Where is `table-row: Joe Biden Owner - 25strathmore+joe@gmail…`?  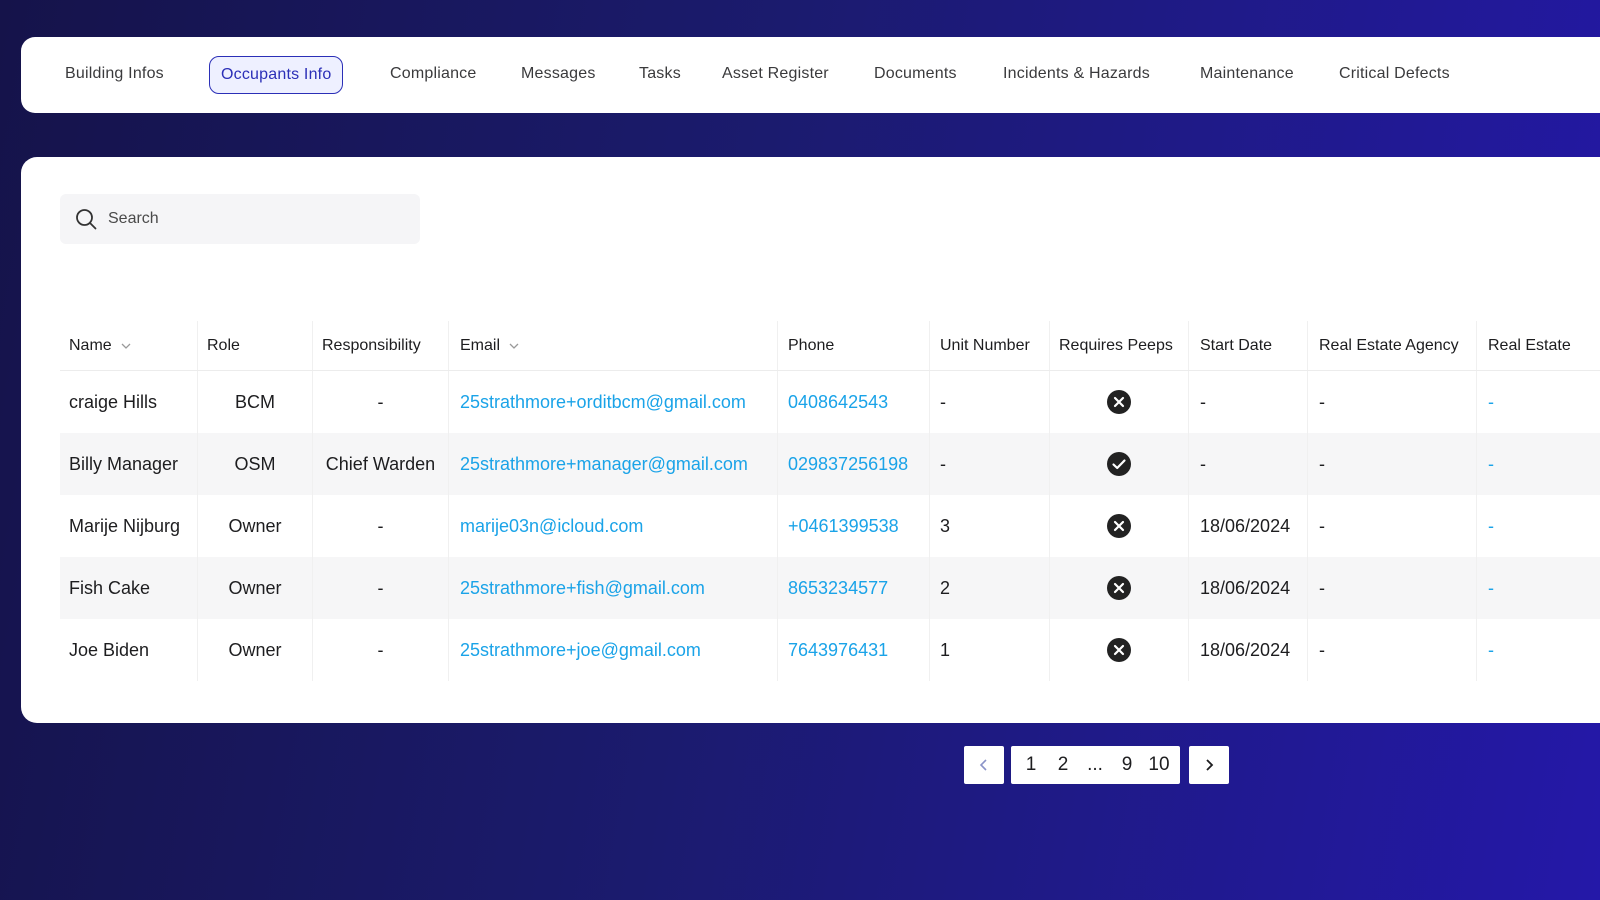 table-row: Joe Biden Owner - 25strathmore+joe@gmail… is located at coordinates (830, 650).